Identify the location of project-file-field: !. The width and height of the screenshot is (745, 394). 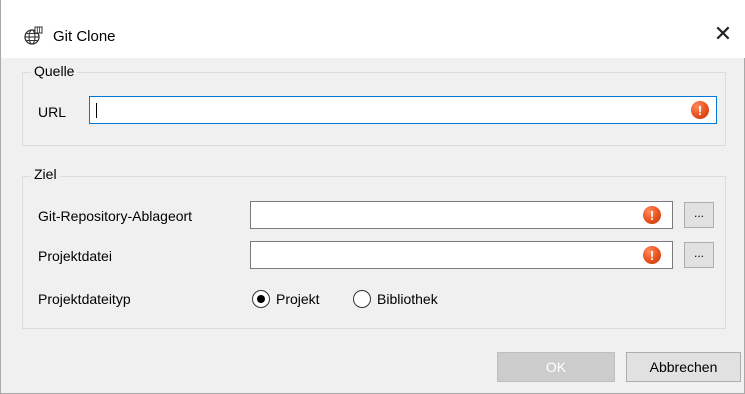
(461, 255).